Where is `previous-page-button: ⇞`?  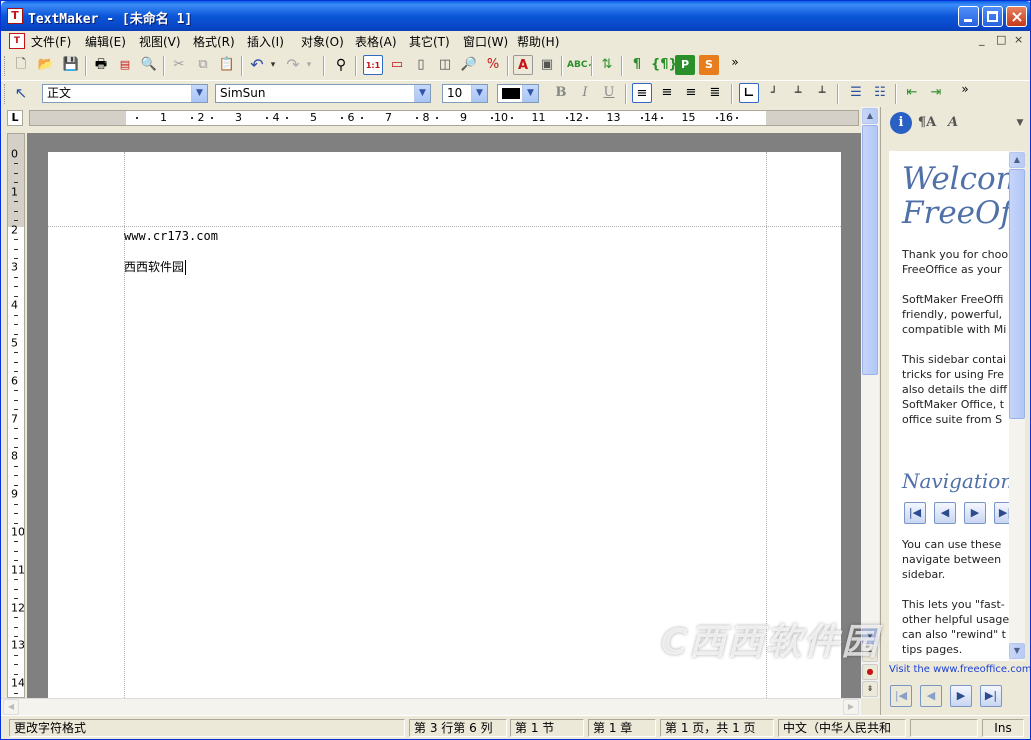
previous-page-button: ⇞ is located at coordinates (870, 654).